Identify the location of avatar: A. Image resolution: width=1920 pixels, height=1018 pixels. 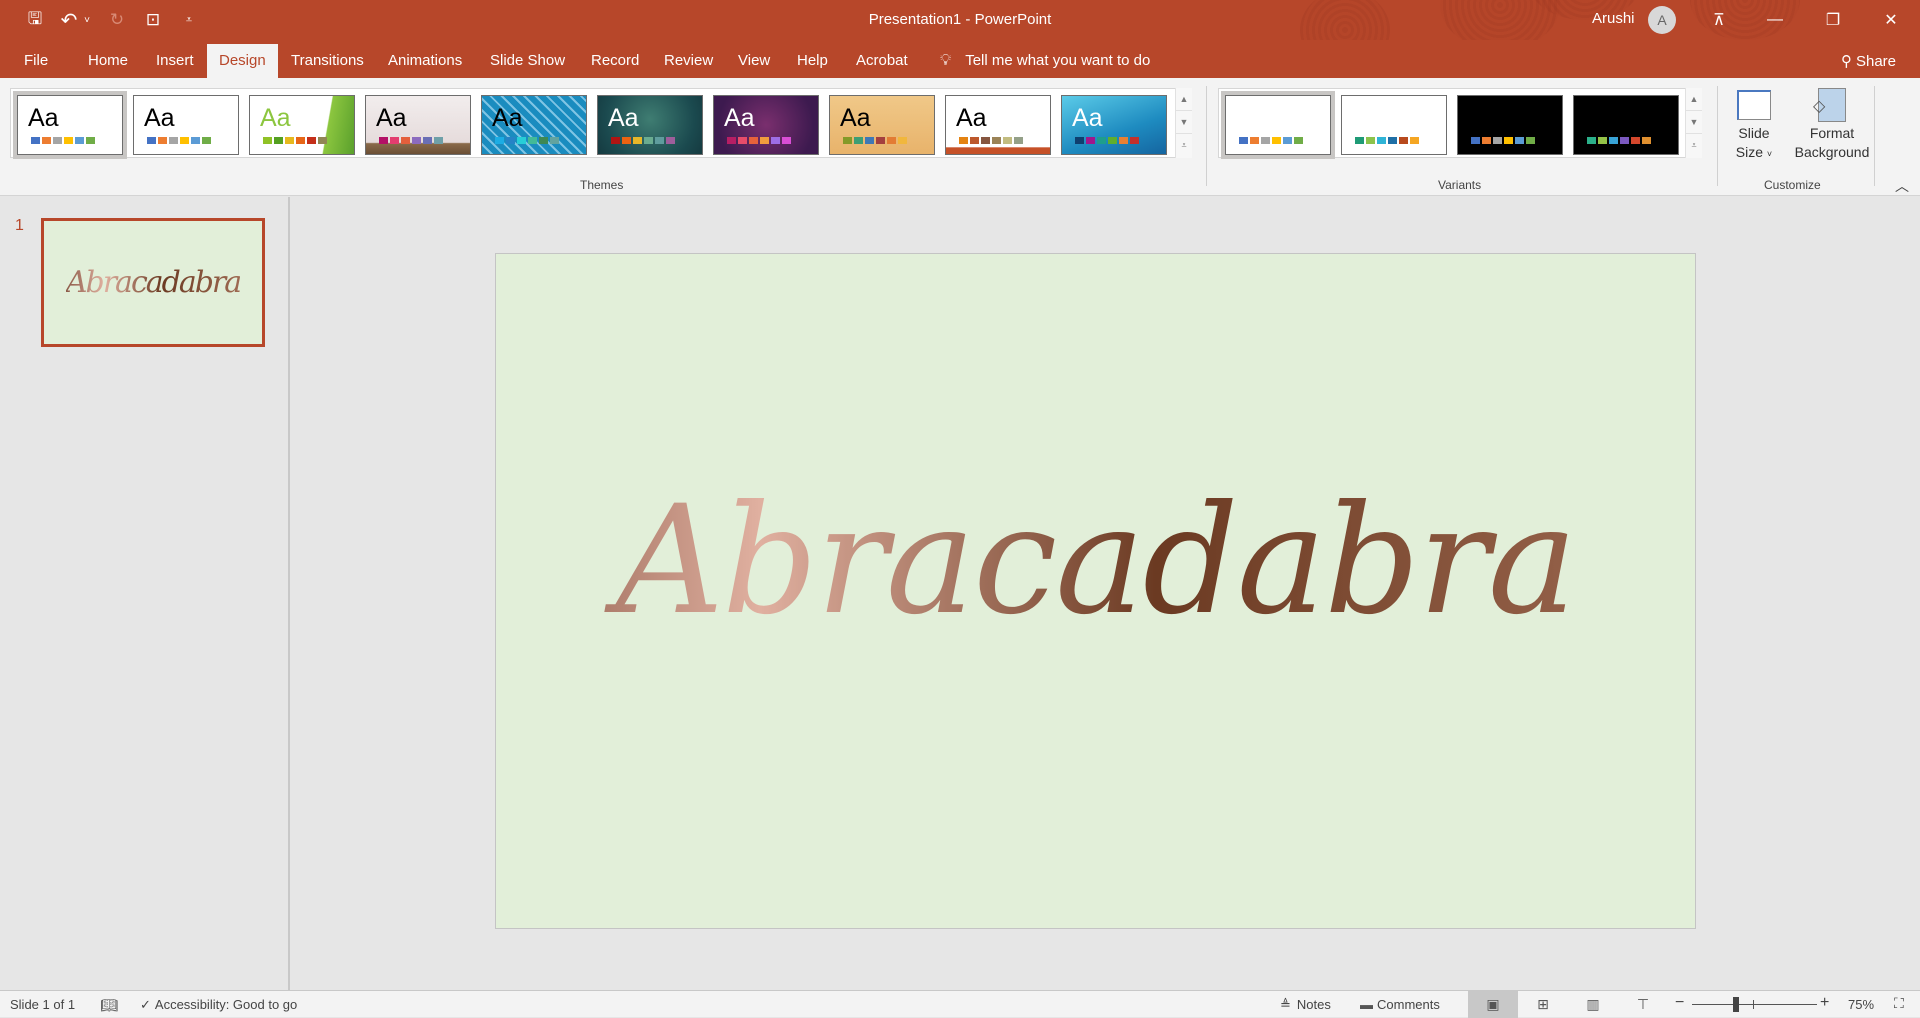
(1662, 20).